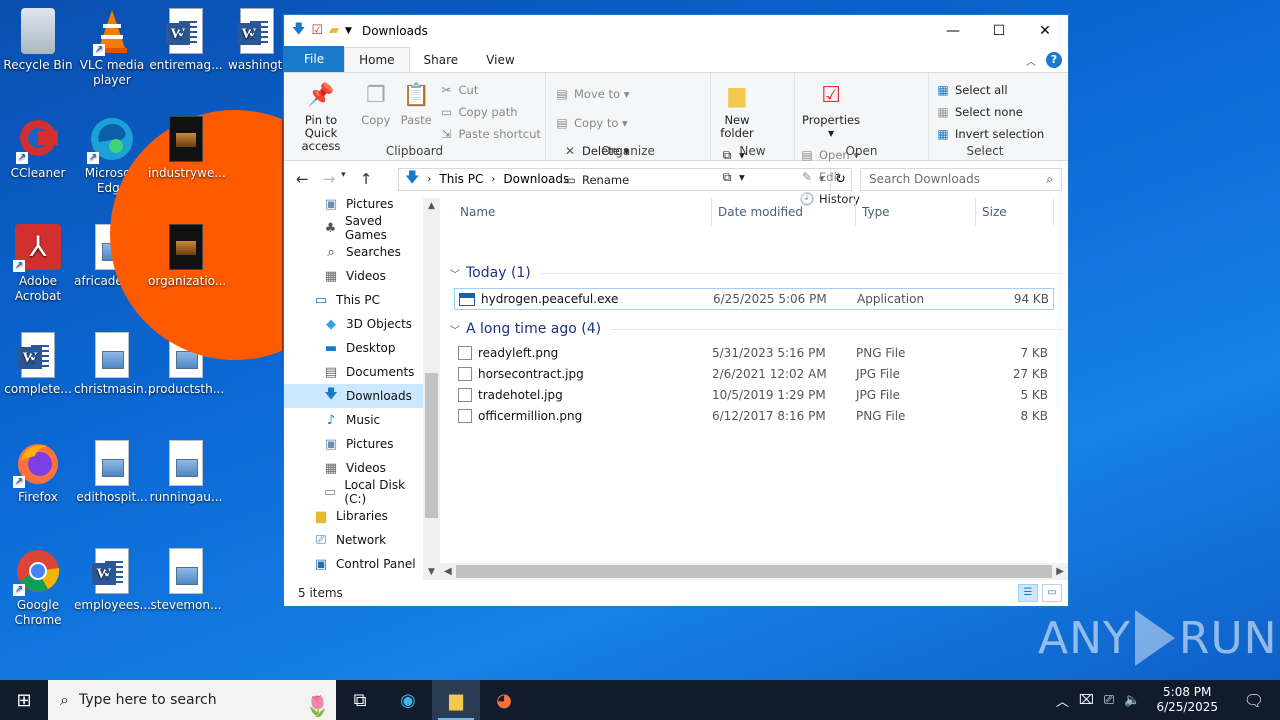 Image resolution: width=1280 pixels, height=720 pixels. Describe the element at coordinates (916, 212) in the screenshot. I see `column-header-type: Type` at that location.